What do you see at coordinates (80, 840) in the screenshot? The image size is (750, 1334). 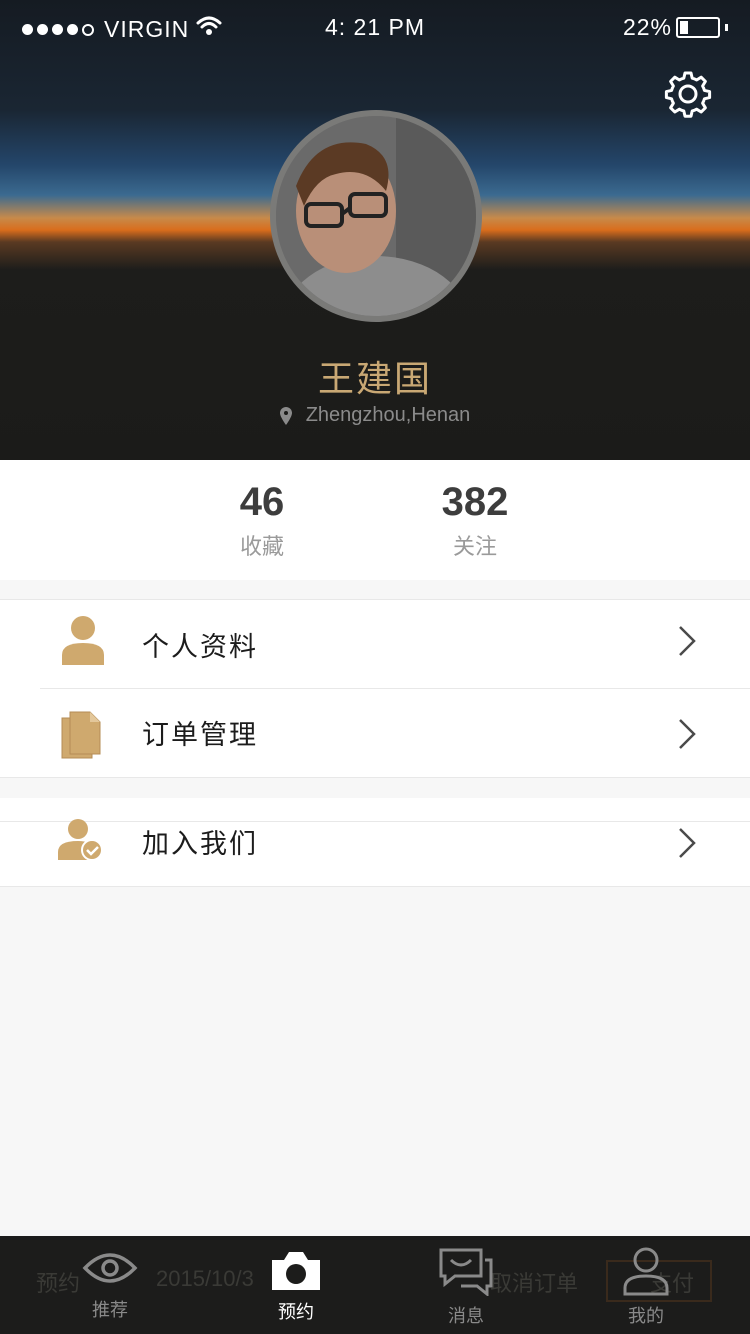 I see `person-check-icon` at bounding box center [80, 840].